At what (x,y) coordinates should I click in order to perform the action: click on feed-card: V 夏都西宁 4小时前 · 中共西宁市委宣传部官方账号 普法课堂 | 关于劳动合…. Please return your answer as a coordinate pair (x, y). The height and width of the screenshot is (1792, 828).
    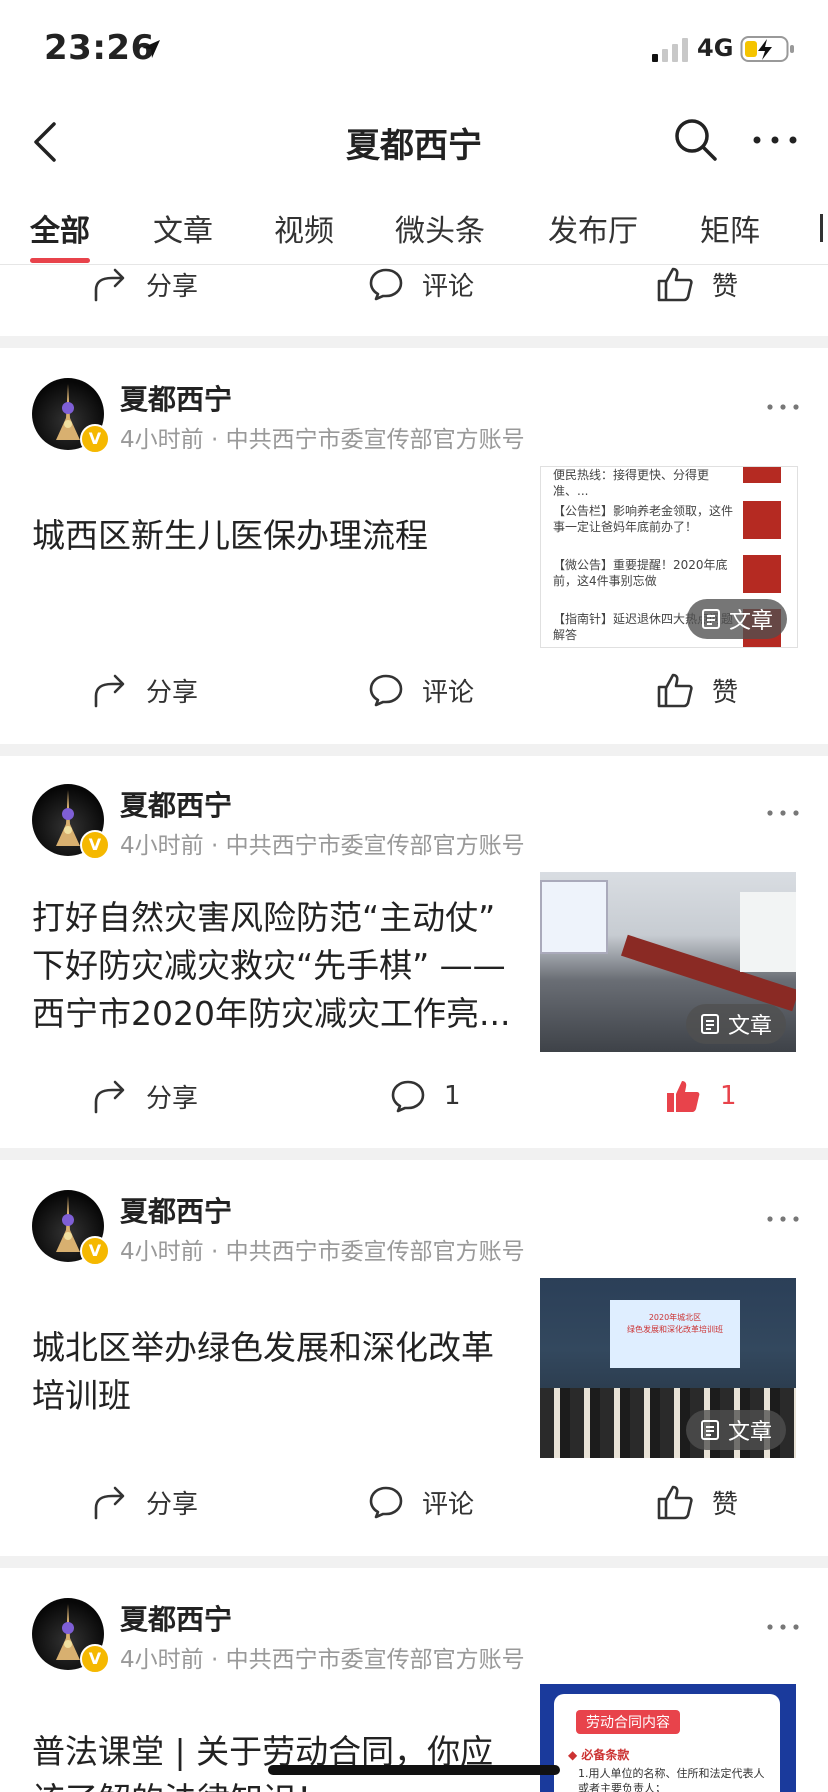
    Looking at the image, I should click on (414, 1680).